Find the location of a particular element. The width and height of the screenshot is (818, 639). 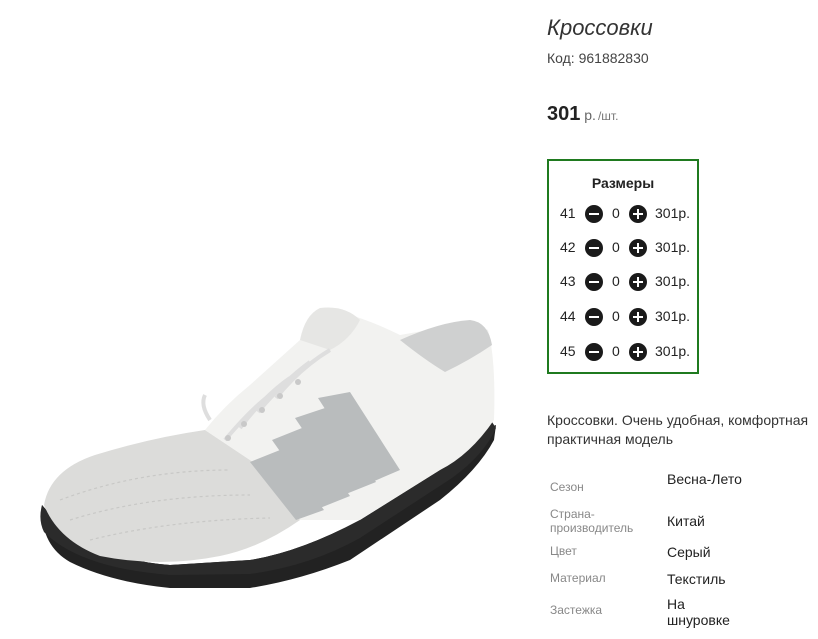

attribute-value: Китай is located at coordinates (686, 521).